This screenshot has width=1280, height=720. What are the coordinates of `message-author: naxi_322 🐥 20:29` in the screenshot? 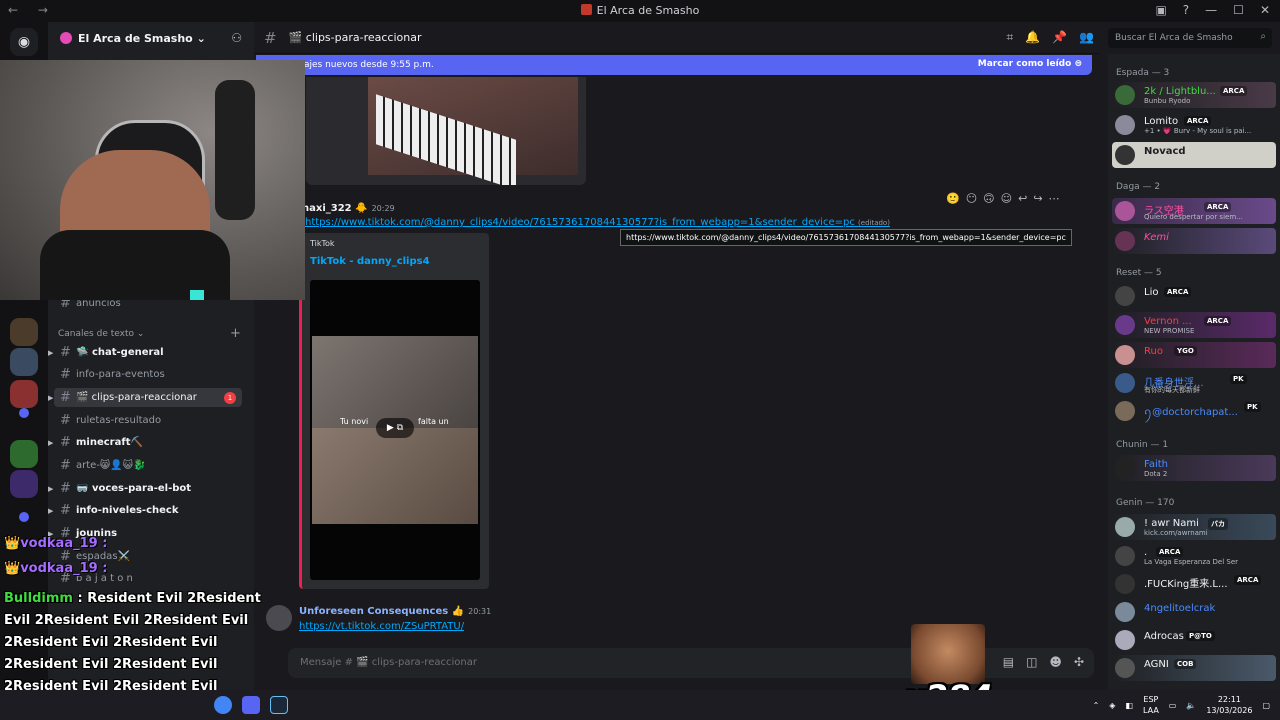 It's located at (348, 208).